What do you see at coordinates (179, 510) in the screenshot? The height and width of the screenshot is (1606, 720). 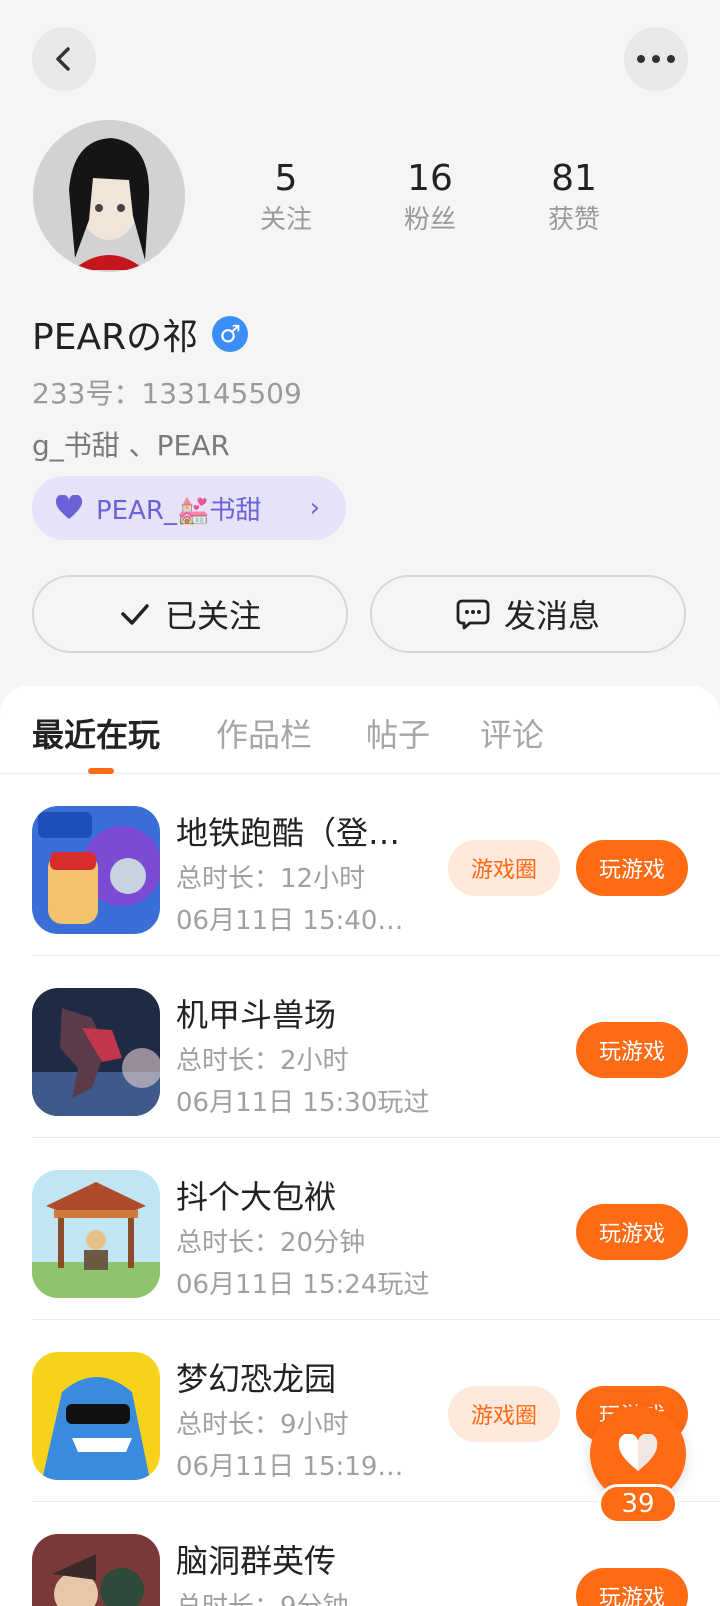 I see `tag-label: PEAR_💒书甜` at bounding box center [179, 510].